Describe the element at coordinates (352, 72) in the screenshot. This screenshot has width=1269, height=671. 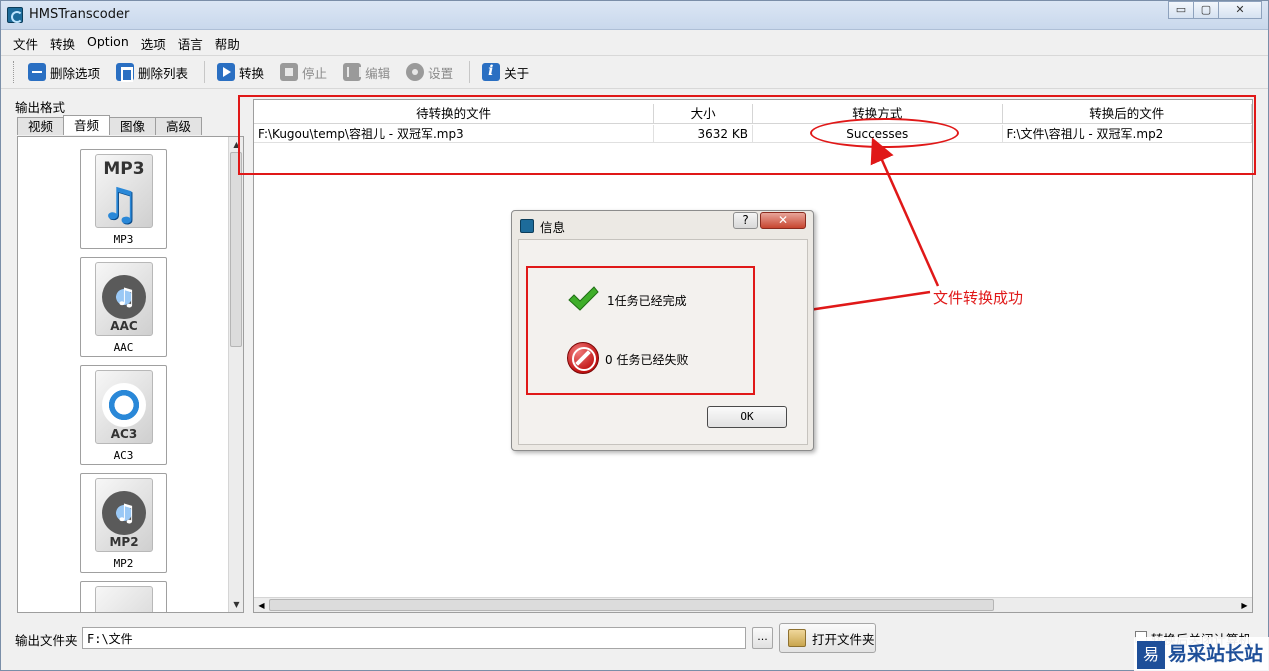
I see `film-icon` at that location.